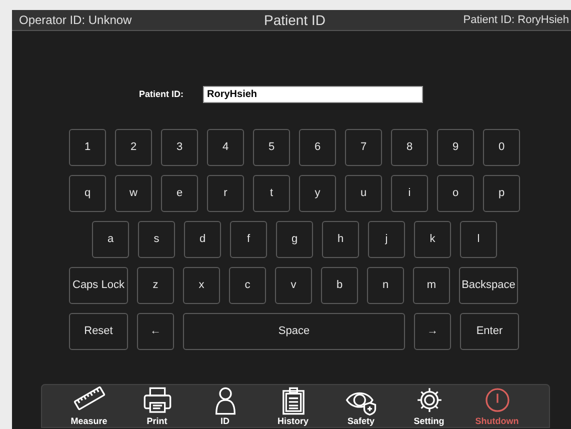  I want to click on field-label: Patient ID:, so click(162, 94).